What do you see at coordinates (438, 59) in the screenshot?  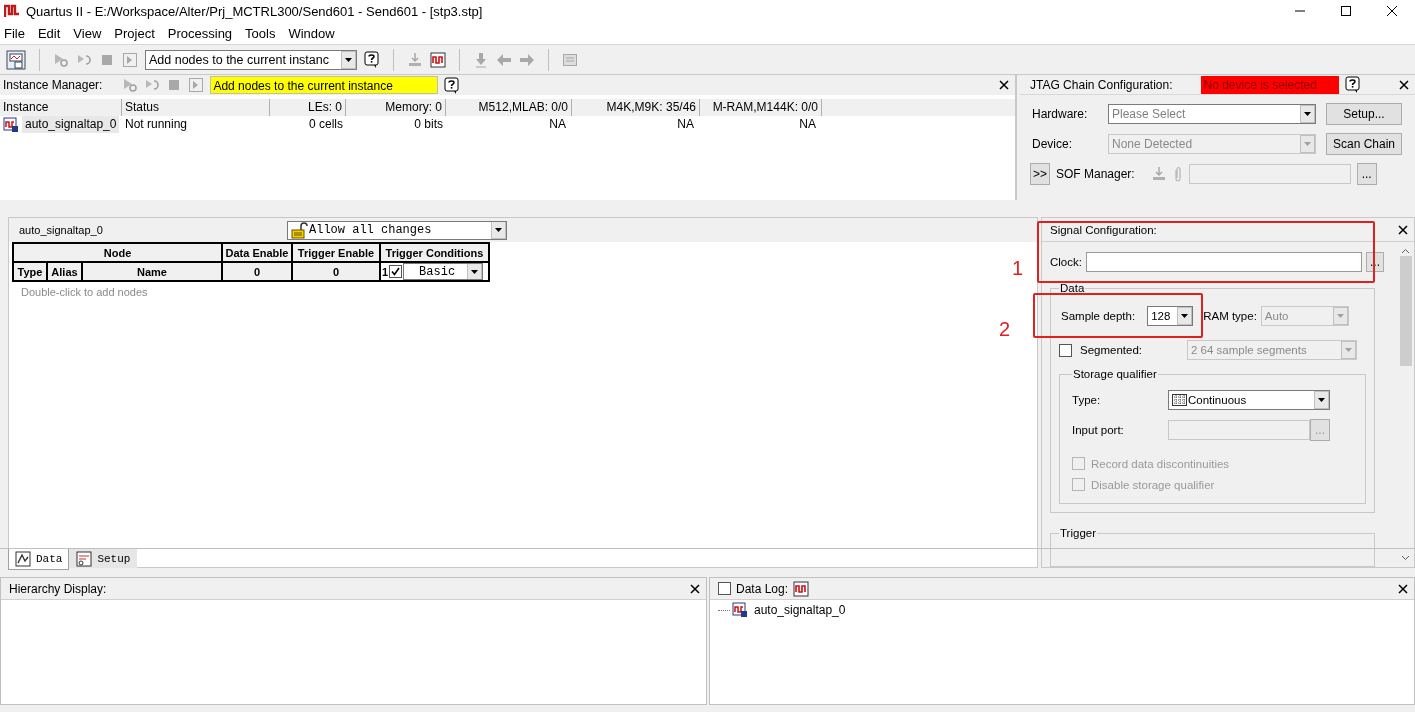 I see `waveform-export-icon` at bounding box center [438, 59].